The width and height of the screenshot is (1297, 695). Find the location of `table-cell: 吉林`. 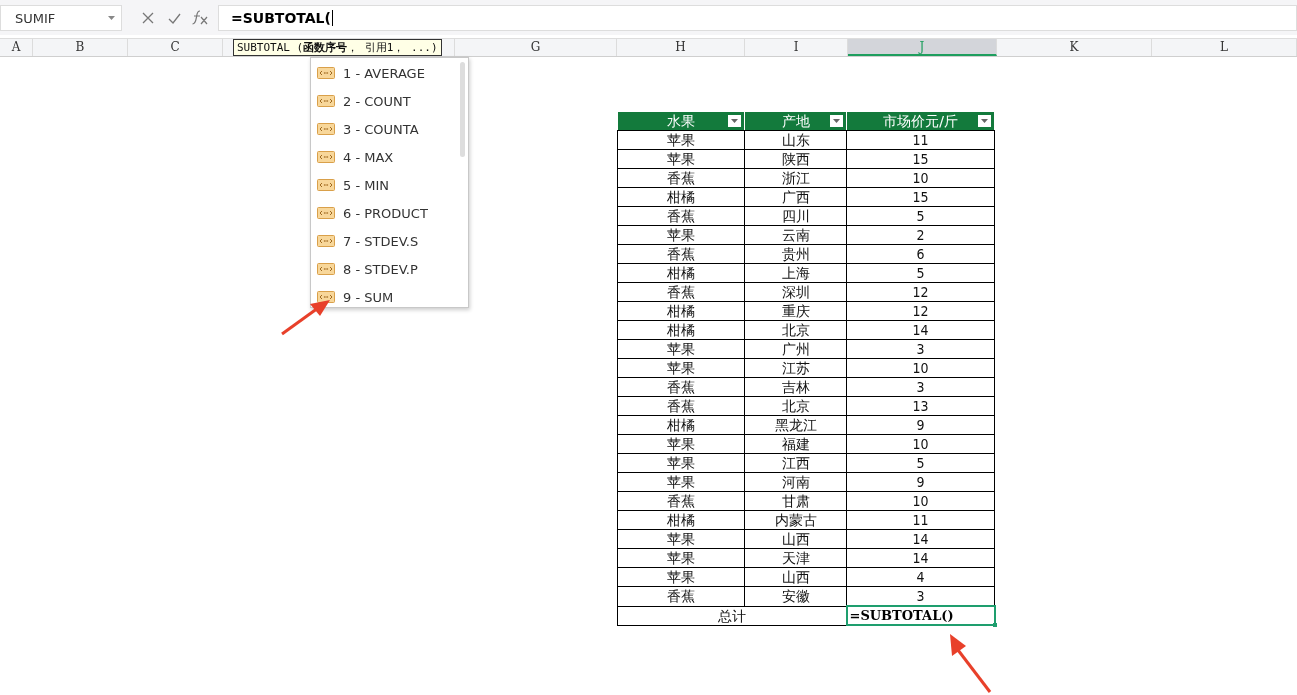

table-cell: 吉林 is located at coordinates (795, 387).